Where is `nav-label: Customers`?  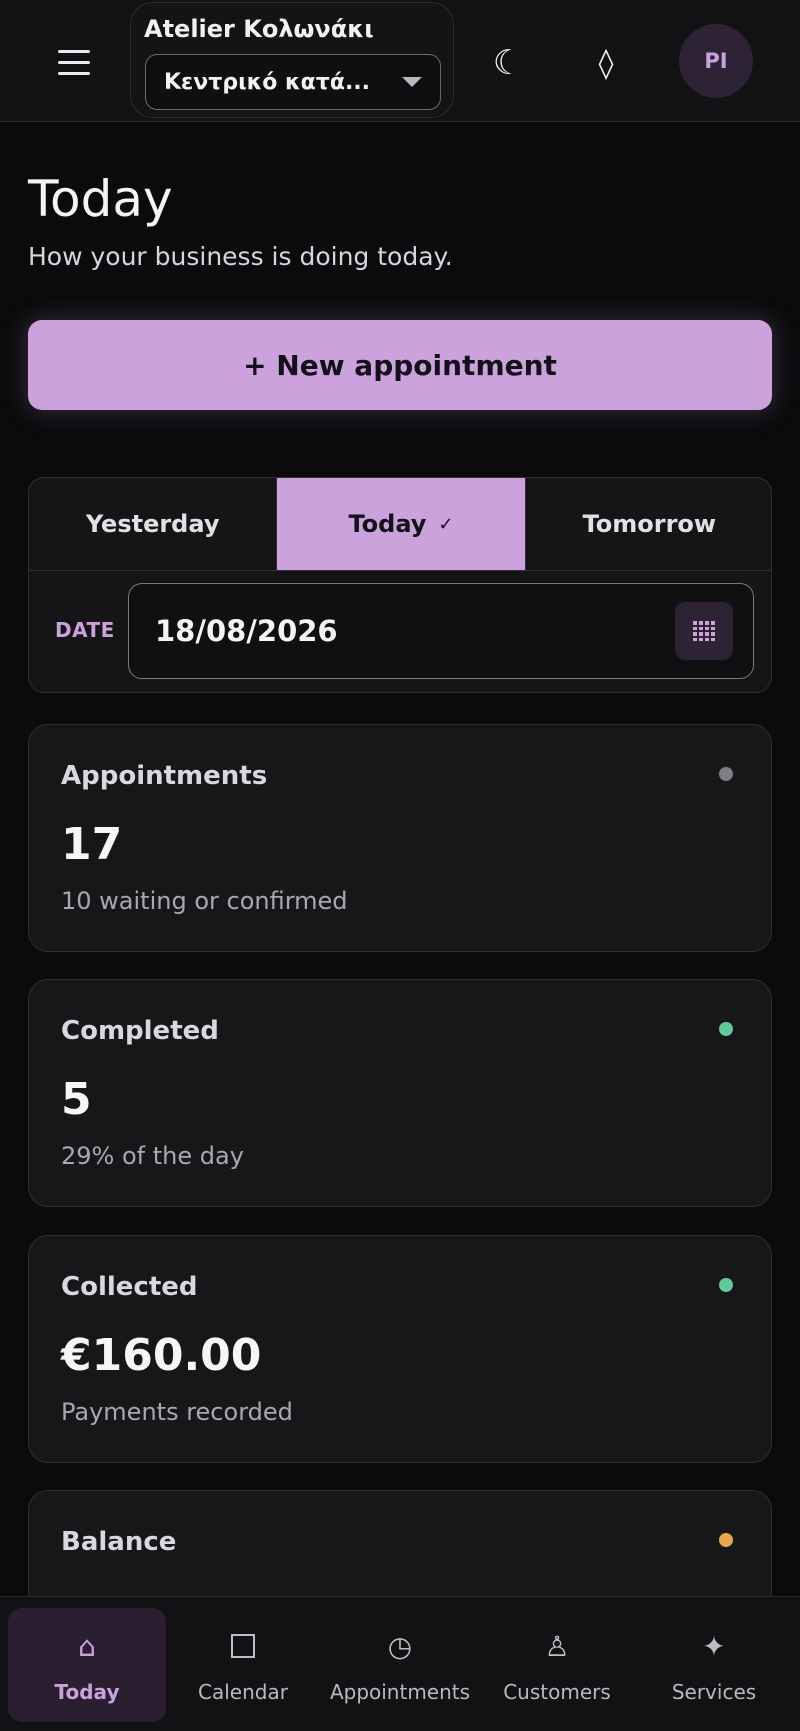
nav-label: Customers is located at coordinates (557, 1692).